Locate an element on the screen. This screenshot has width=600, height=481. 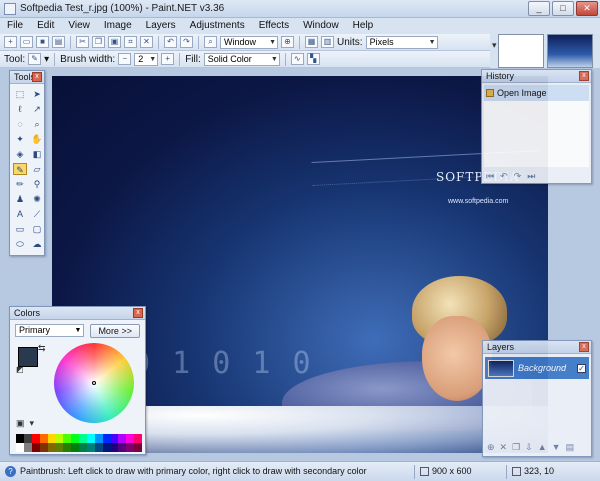
zoom-icon: ⌕ is located at coordinates (210, 42).